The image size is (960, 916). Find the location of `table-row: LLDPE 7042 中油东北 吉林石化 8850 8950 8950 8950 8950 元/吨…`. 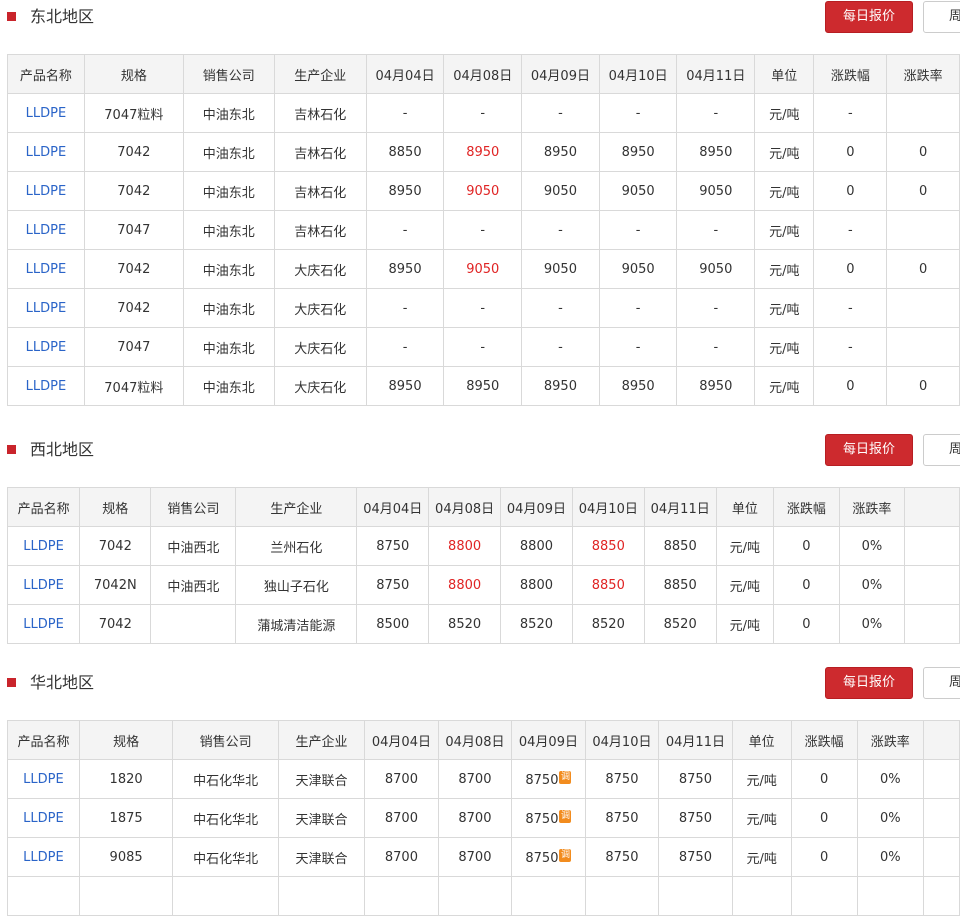

table-row: LLDPE 7042 中油东北 吉林石化 8850 8950 8950 8950 8950 元/吨… is located at coordinates (483, 152).